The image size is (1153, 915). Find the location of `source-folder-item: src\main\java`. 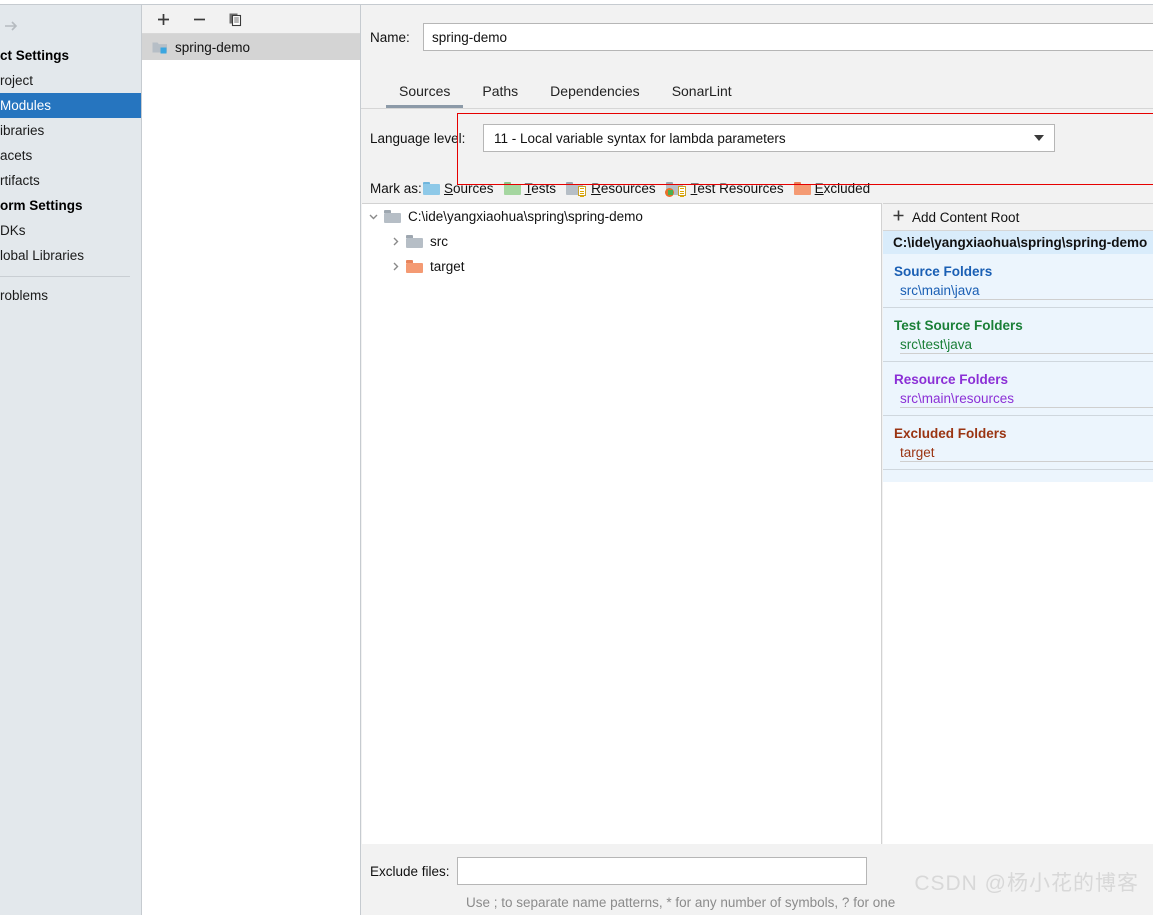

source-folder-item: src\main\java is located at coordinates (1018, 295).